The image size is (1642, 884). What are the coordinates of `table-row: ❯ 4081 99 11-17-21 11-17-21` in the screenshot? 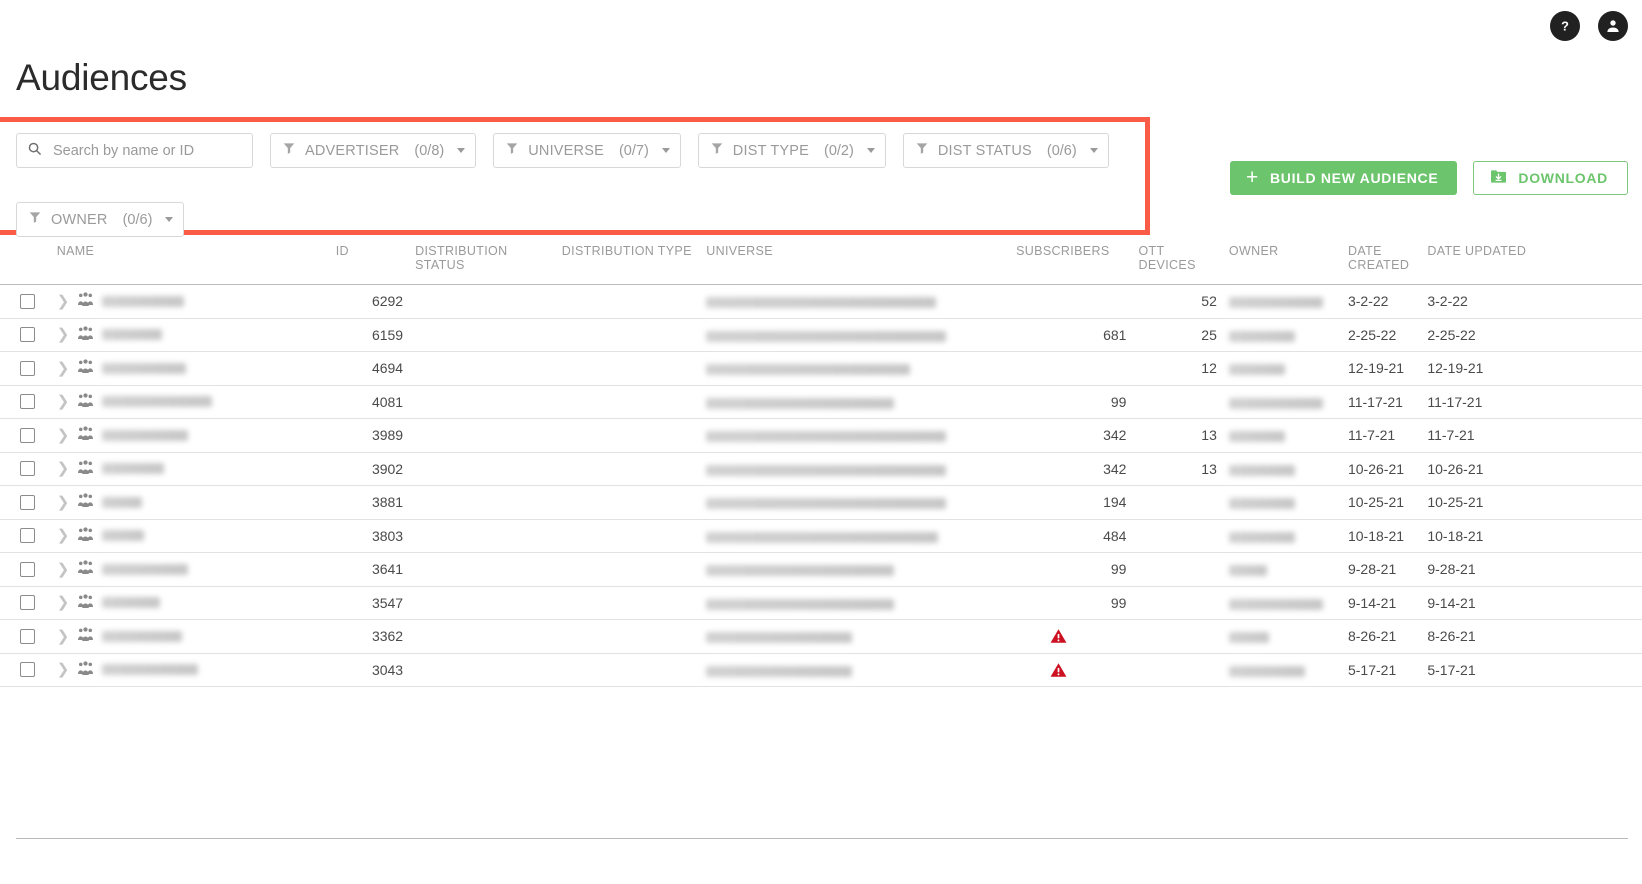 It's located at (821, 402).